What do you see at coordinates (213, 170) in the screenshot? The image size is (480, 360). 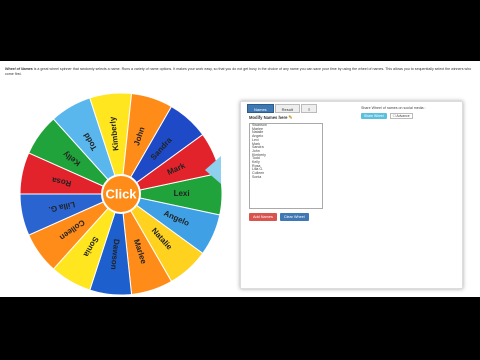 I see `wheel-pointer-icon` at bounding box center [213, 170].